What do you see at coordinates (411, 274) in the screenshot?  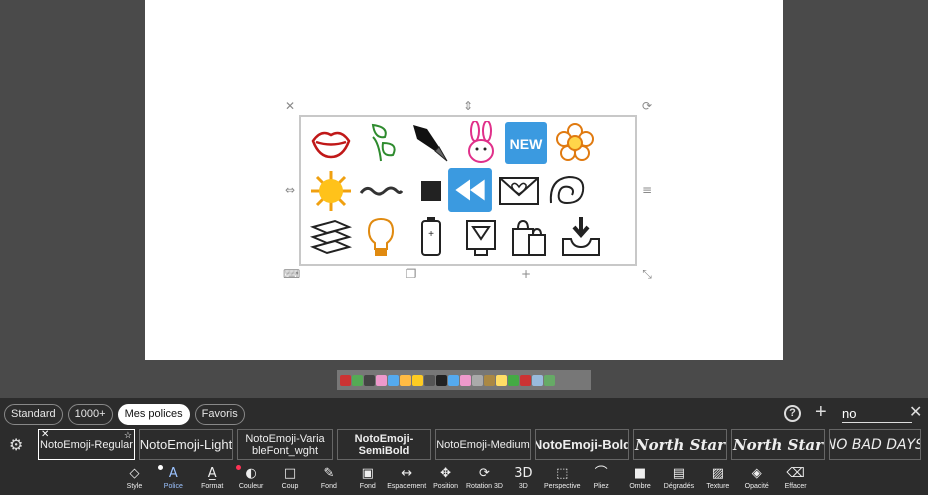 I see `duplicate-handle-icon: ❐` at bounding box center [411, 274].